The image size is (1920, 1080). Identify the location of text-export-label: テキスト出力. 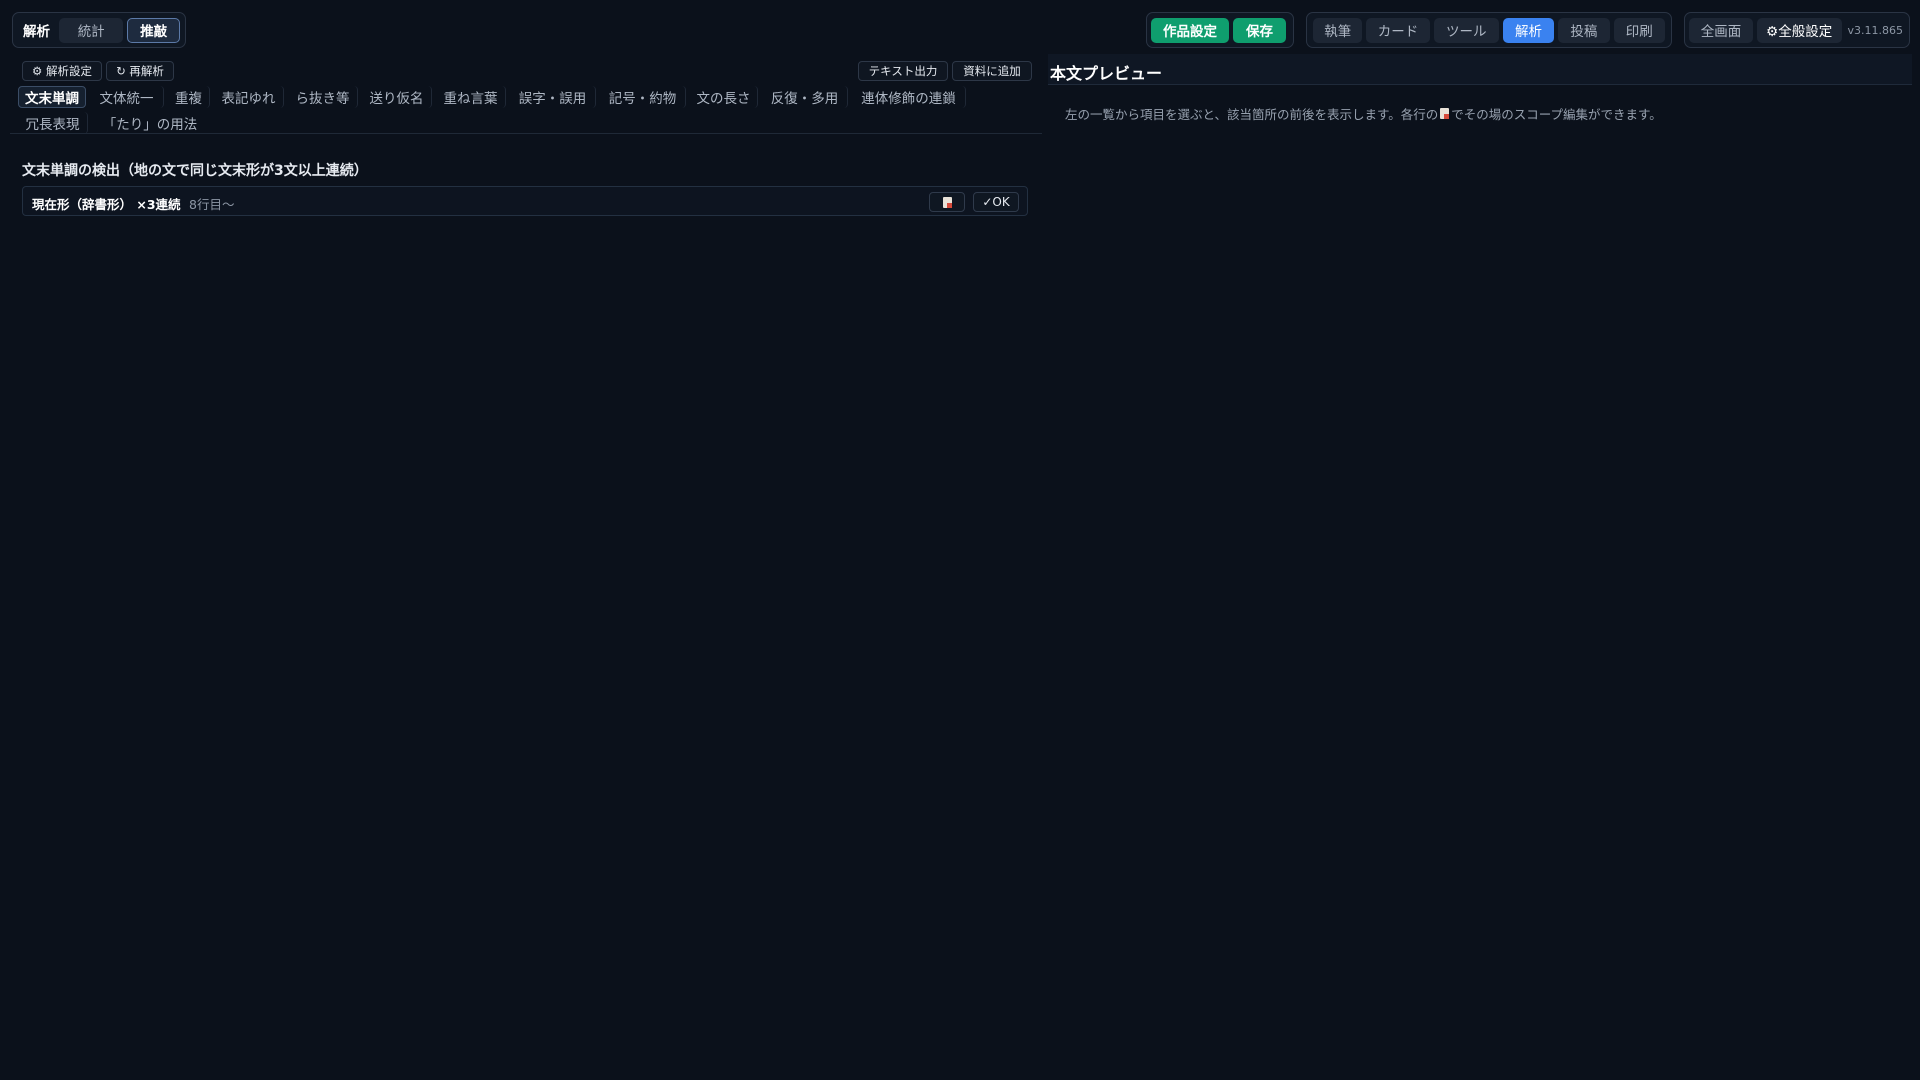
(903, 71).